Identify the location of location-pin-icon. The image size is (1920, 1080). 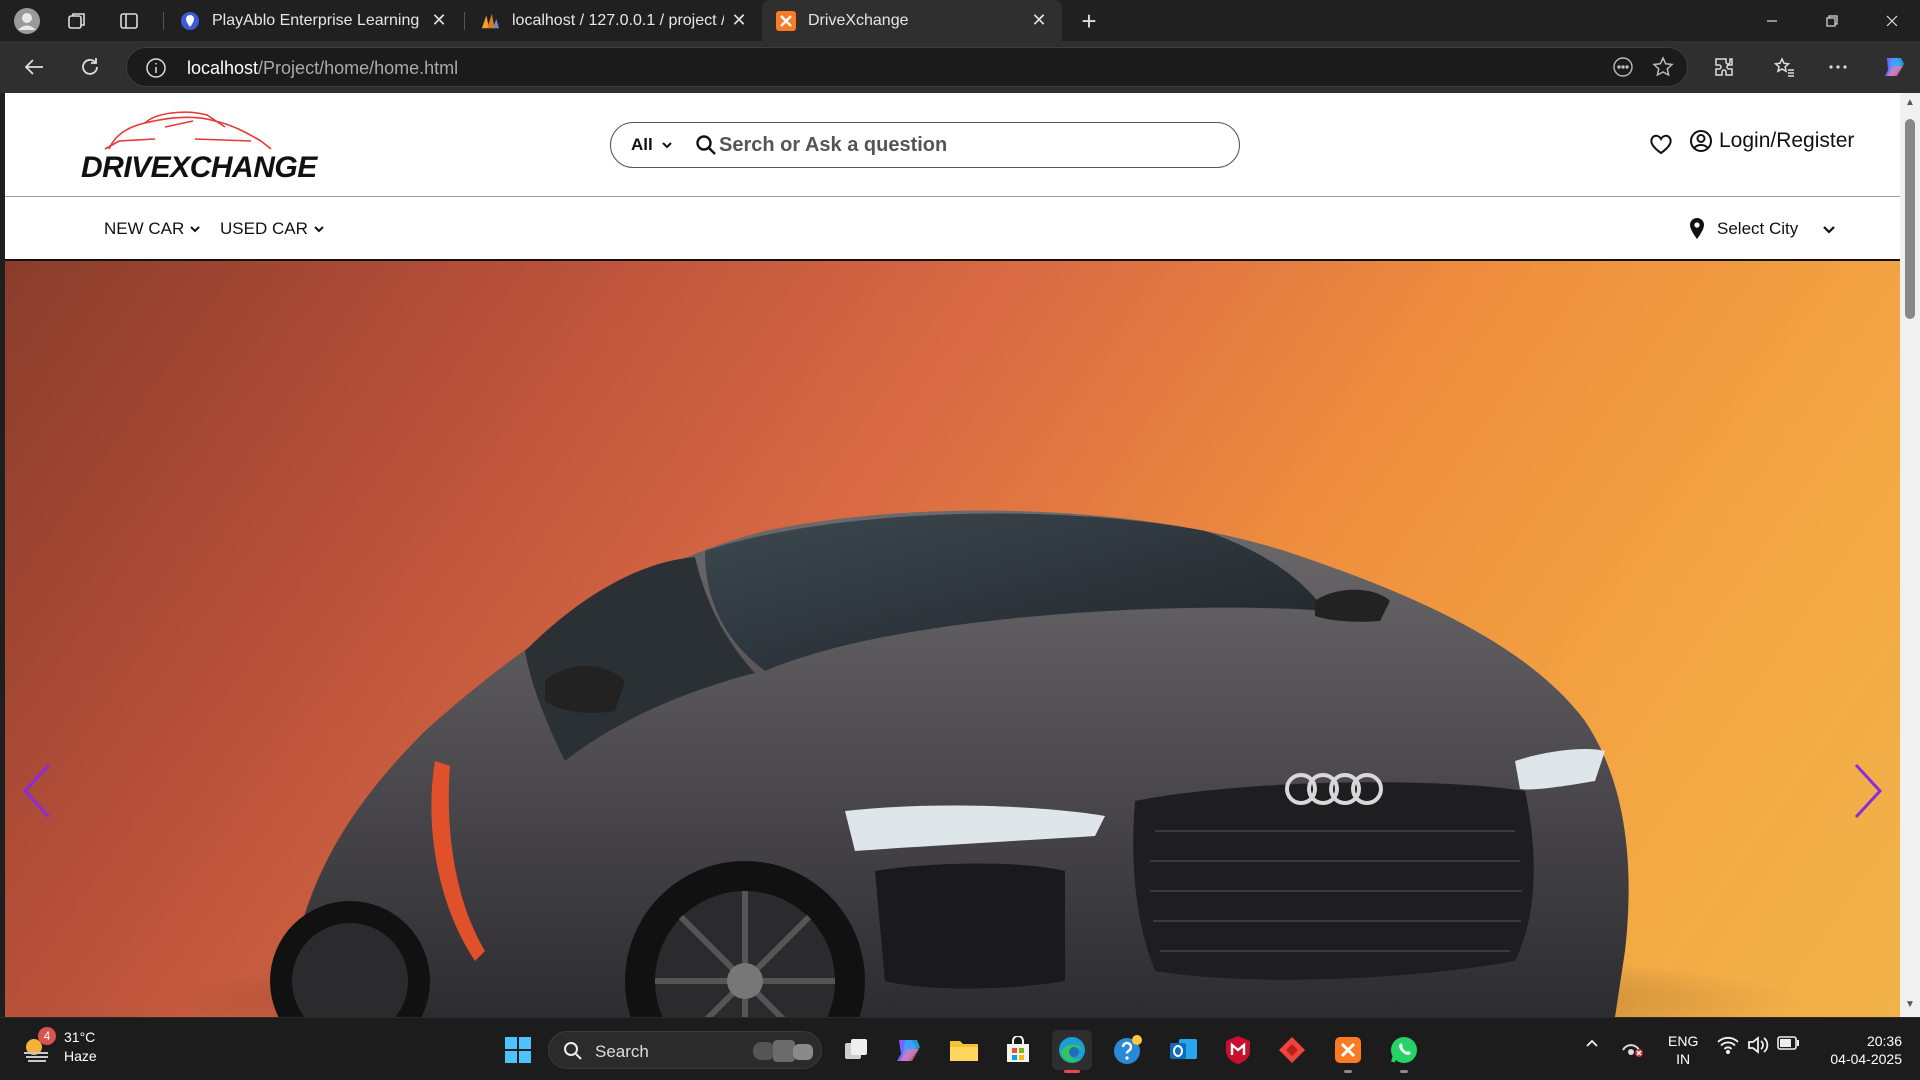
(1697, 228).